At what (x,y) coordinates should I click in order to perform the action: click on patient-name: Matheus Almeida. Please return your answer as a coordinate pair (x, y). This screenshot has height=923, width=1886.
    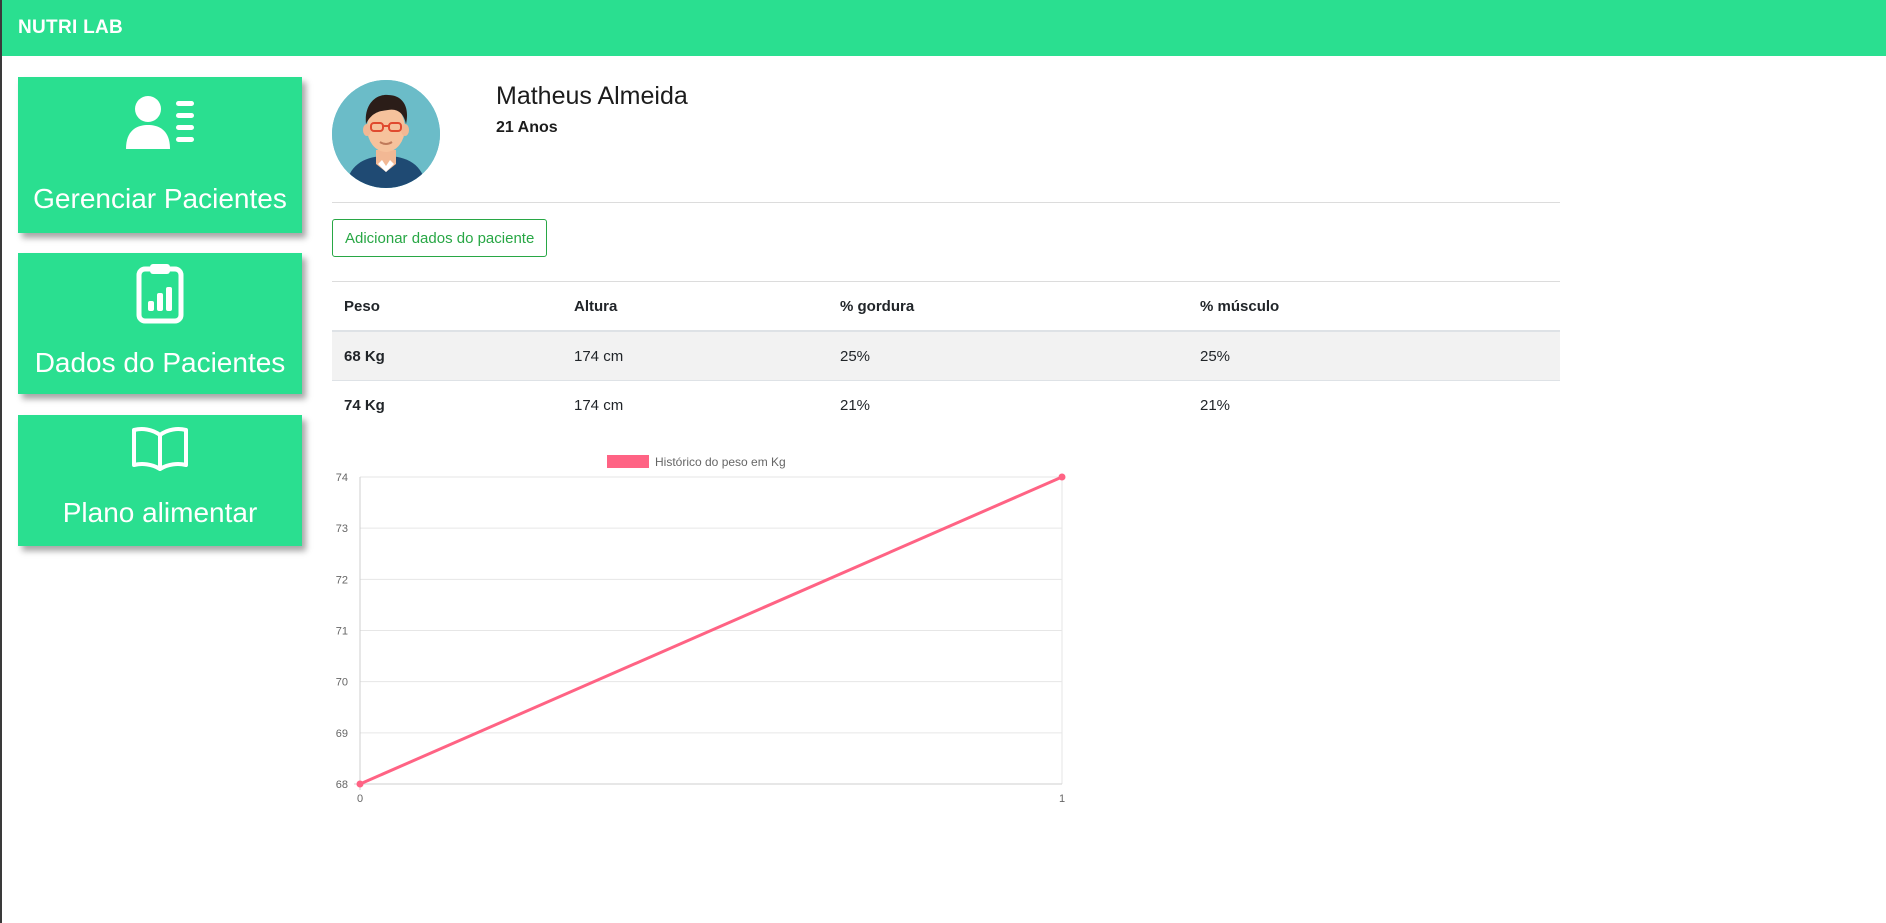
    Looking at the image, I should click on (592, 96).